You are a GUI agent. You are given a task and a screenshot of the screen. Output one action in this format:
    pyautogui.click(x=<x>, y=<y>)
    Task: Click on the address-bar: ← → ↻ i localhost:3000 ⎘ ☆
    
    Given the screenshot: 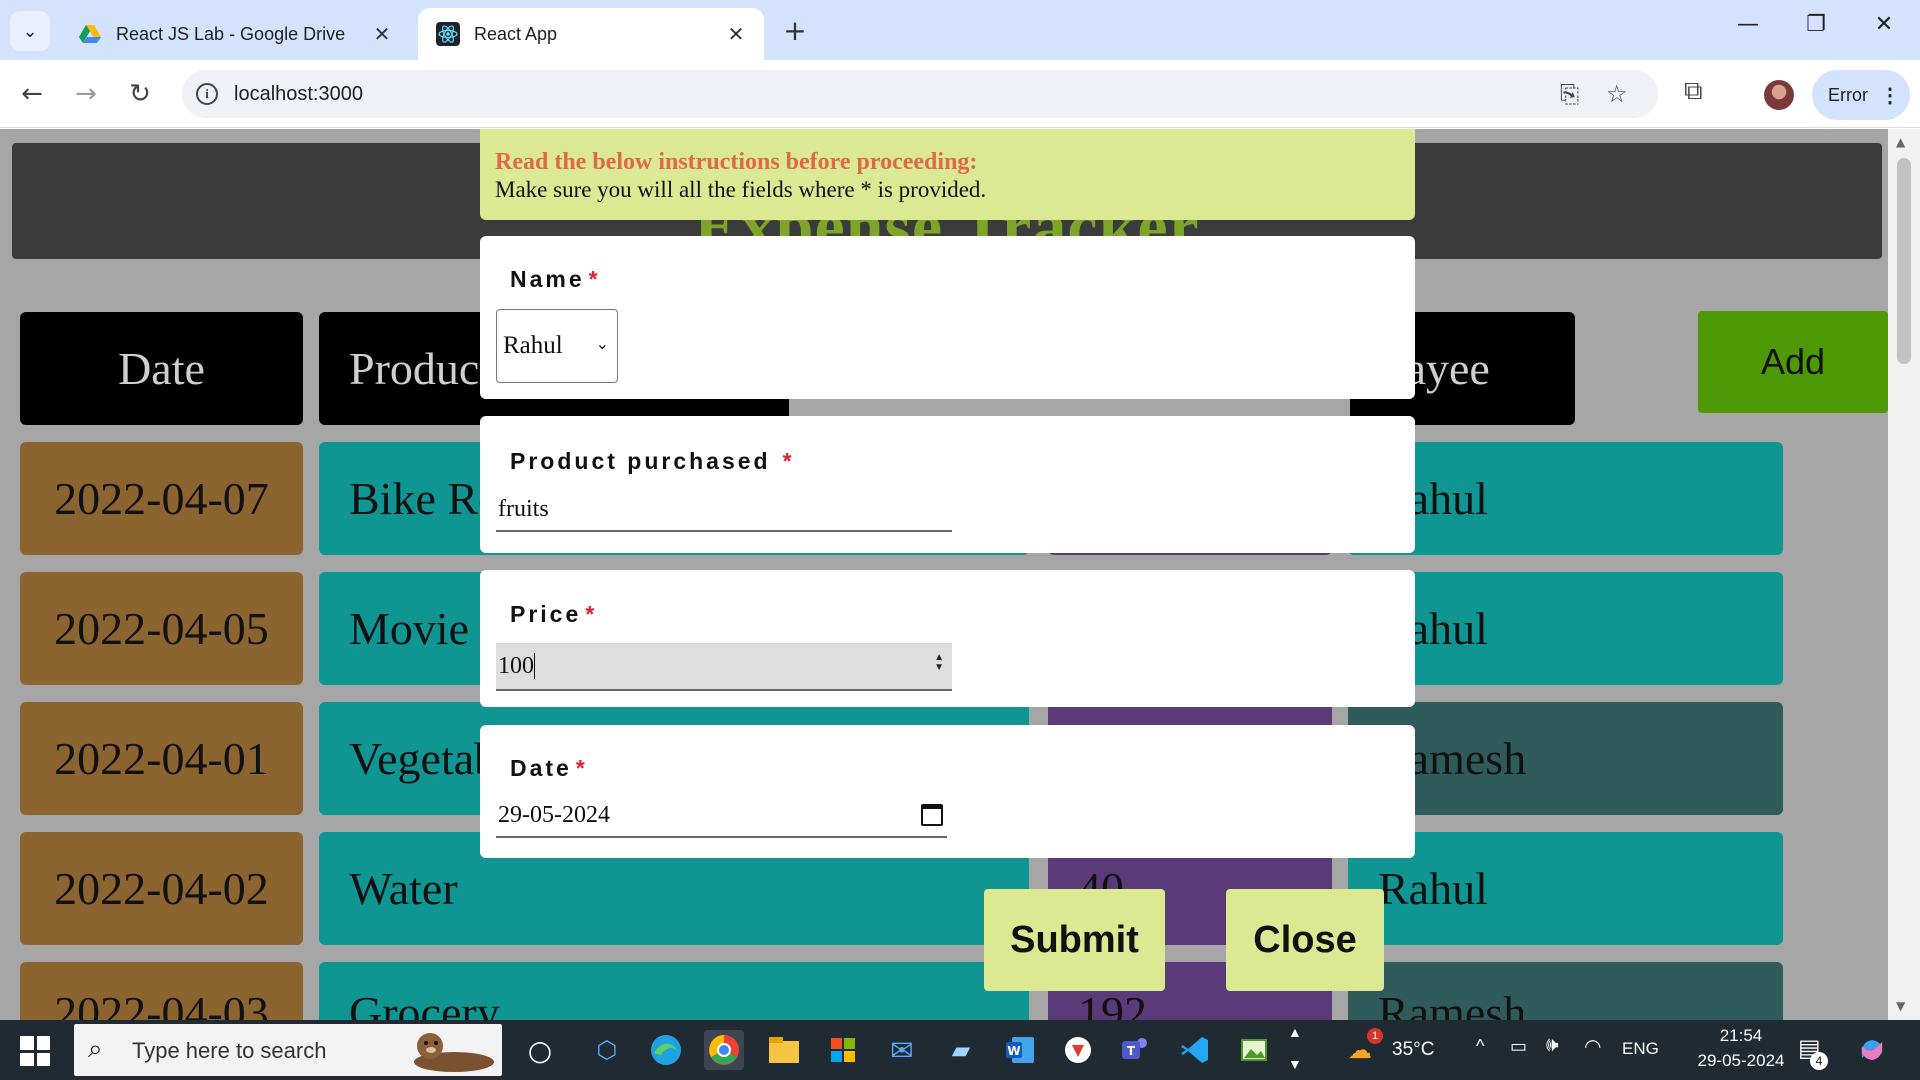 What is the action you would take?
    pyautogui.click(x=960, y=94)
    